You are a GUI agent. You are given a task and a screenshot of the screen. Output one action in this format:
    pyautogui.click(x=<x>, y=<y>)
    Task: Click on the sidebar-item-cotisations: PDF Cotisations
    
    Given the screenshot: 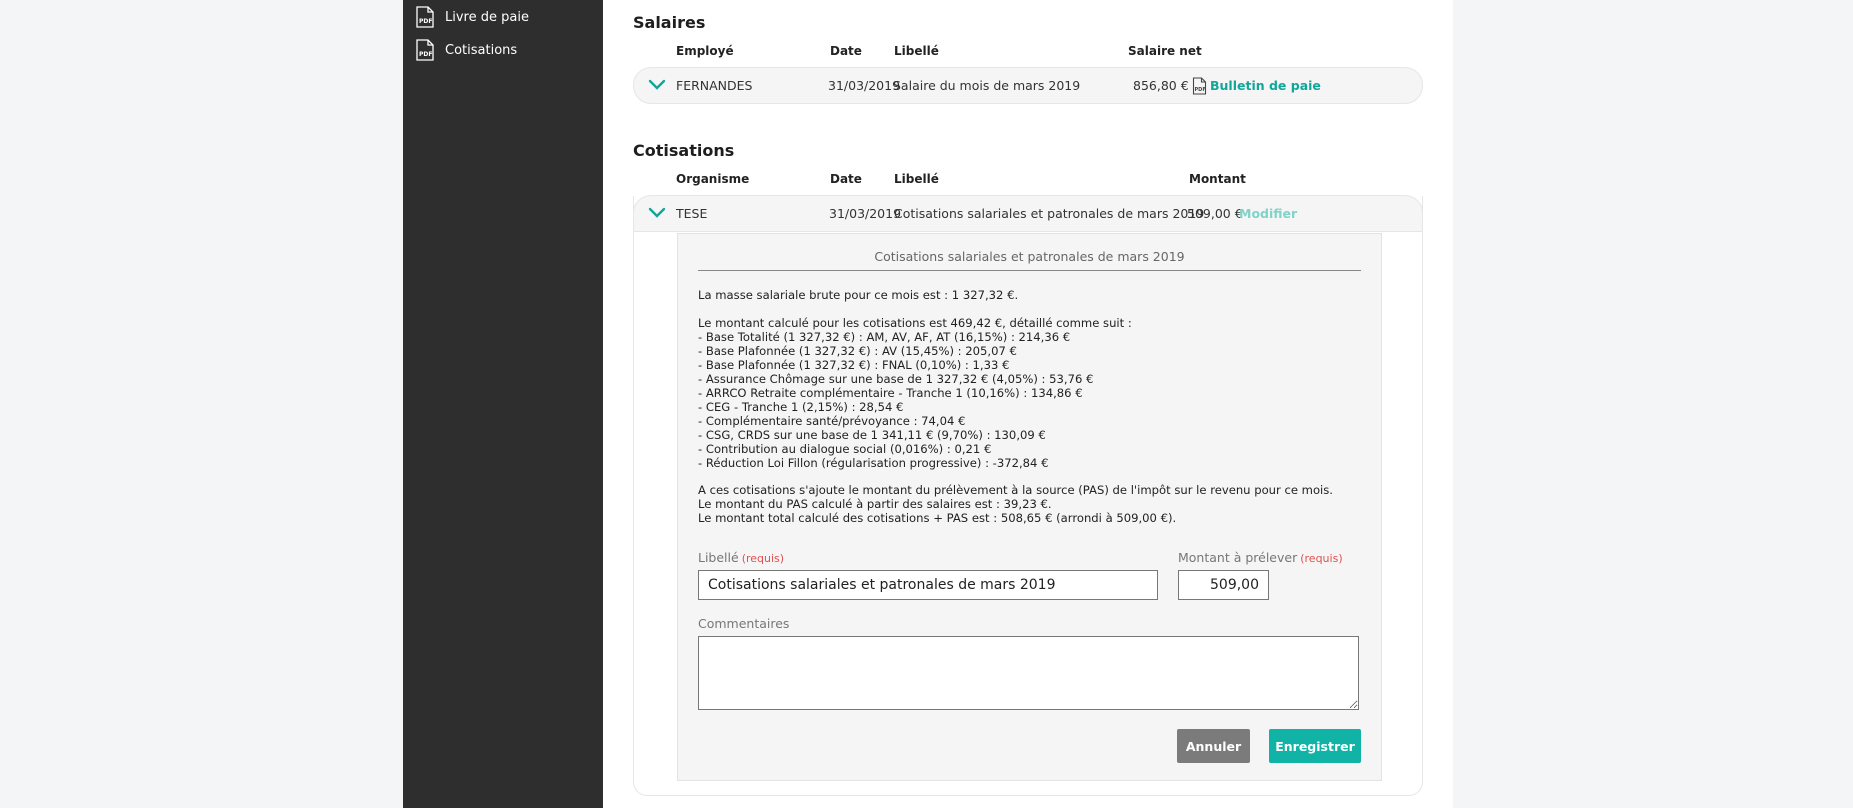 What is the action you would take?
    pyautogui.click(x=466, y=50)
    